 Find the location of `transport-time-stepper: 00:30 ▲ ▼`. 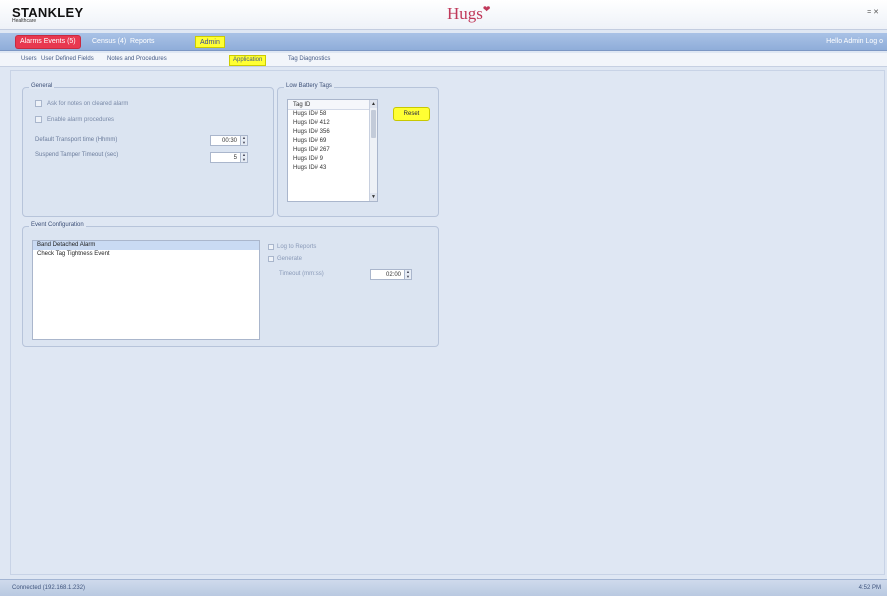

transport-time-stepper: 00:30 ▲ ▼ is located at coordinates (229, 140).